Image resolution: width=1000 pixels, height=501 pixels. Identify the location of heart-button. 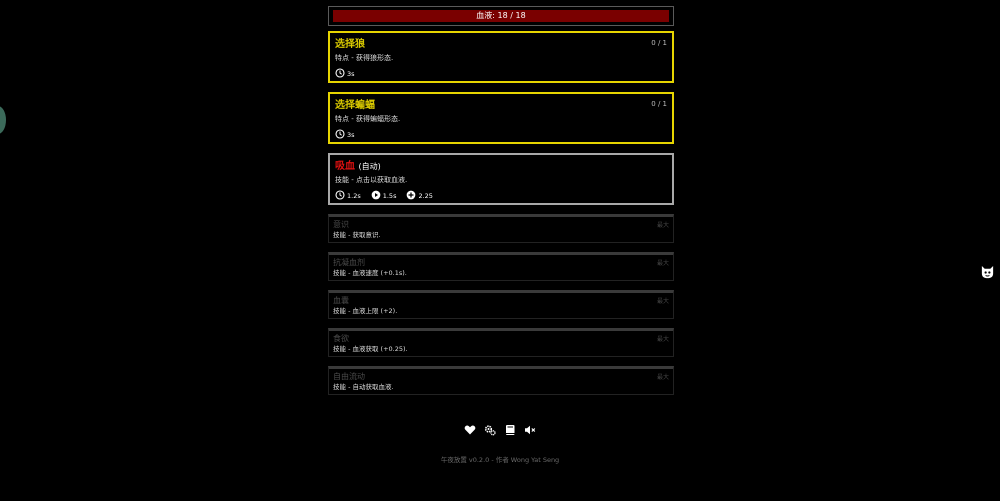
(470, 429).